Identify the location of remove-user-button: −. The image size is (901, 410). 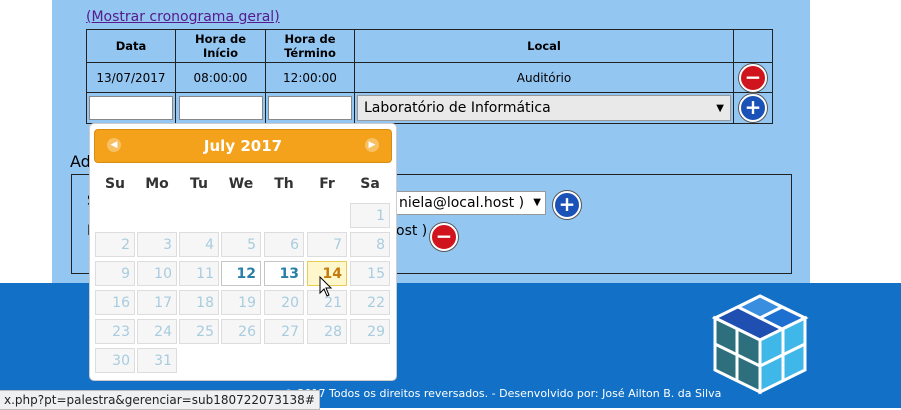
(444, 237).